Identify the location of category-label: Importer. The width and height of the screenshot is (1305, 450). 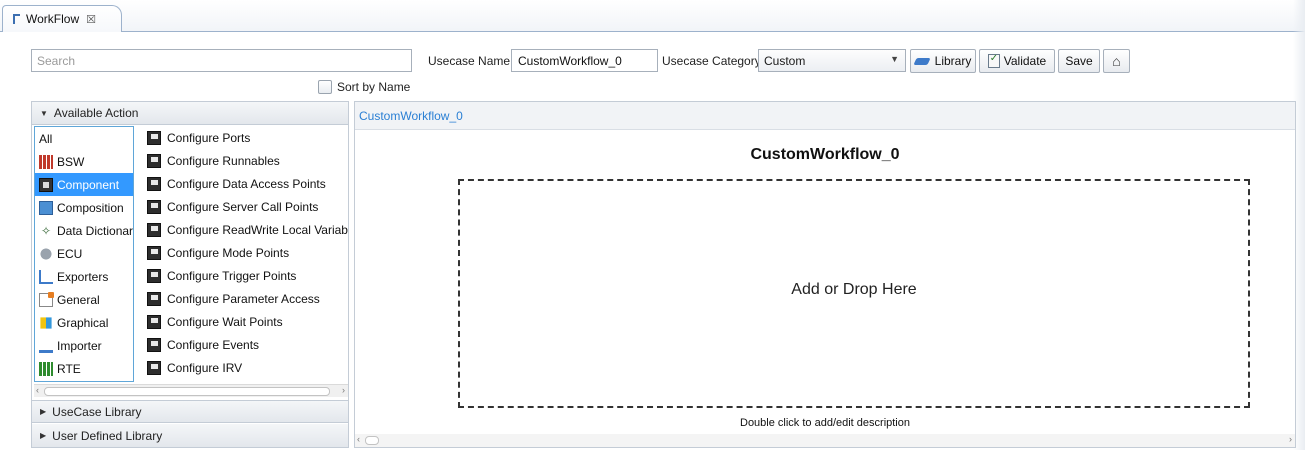
(79, 345).